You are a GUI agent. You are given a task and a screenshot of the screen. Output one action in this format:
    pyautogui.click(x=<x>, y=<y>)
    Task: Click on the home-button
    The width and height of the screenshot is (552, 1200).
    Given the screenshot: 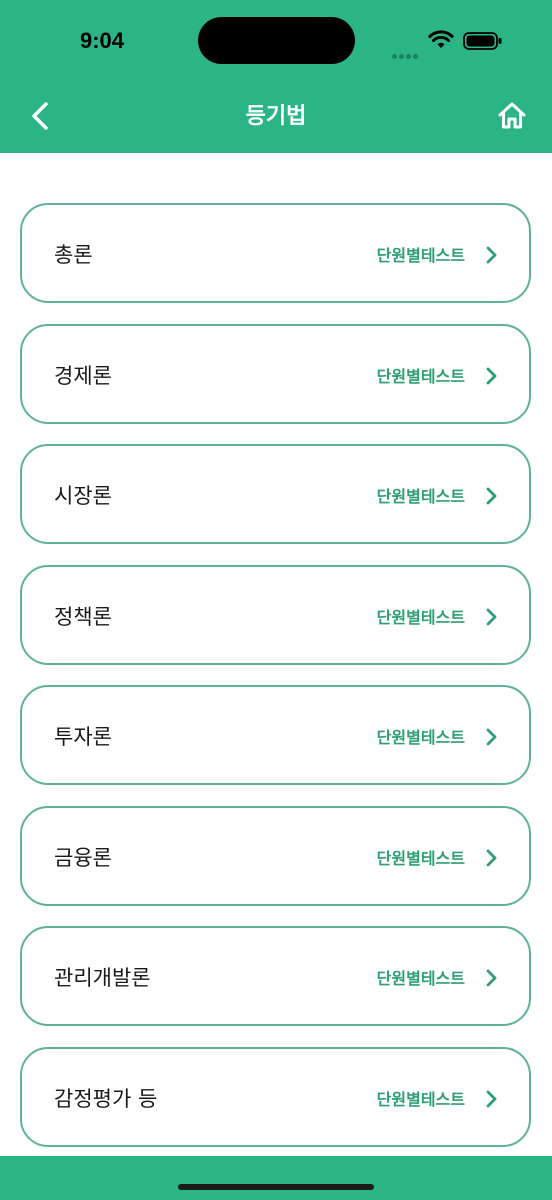 What is the action you would take?
    pyautogui.click(x=512, y=116)
    